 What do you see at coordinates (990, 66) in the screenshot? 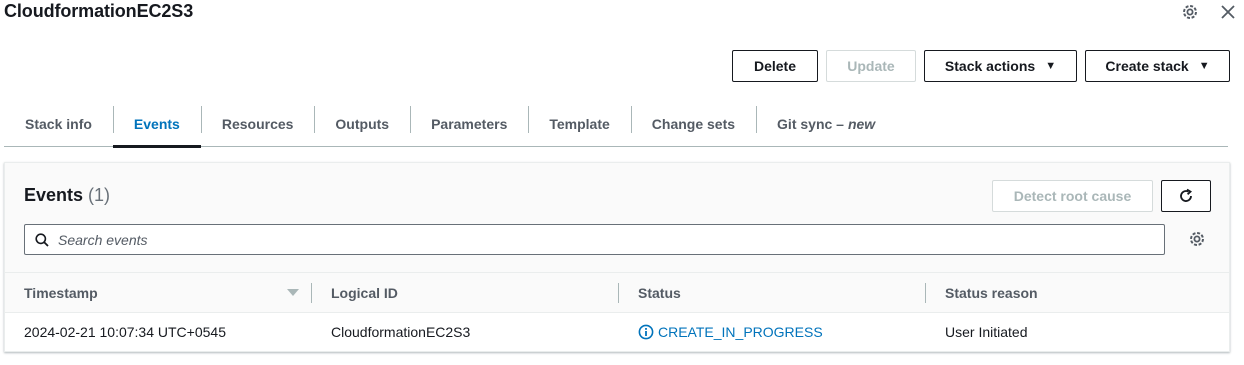
I see `stack-actions-label: Stack actions` at bounding box center [990, 66].